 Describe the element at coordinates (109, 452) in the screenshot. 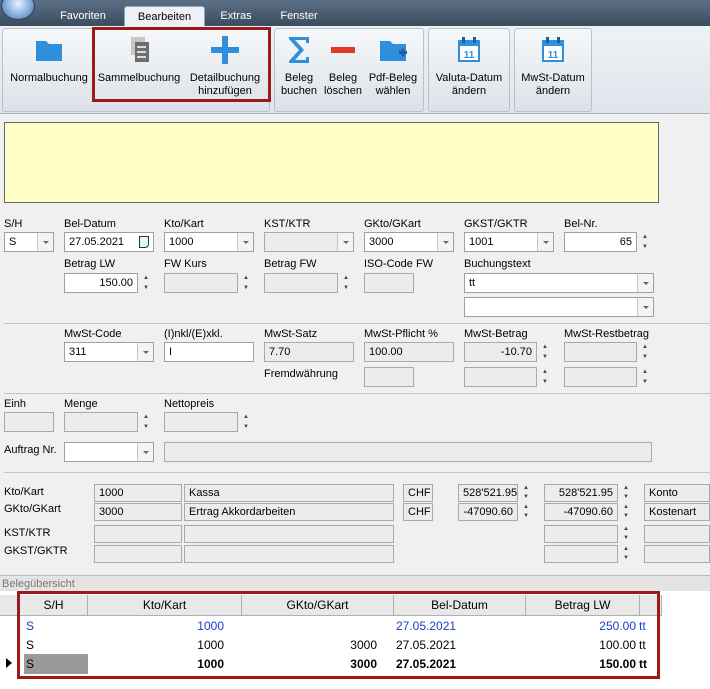

I see `auftrag-nr-select` at that location.